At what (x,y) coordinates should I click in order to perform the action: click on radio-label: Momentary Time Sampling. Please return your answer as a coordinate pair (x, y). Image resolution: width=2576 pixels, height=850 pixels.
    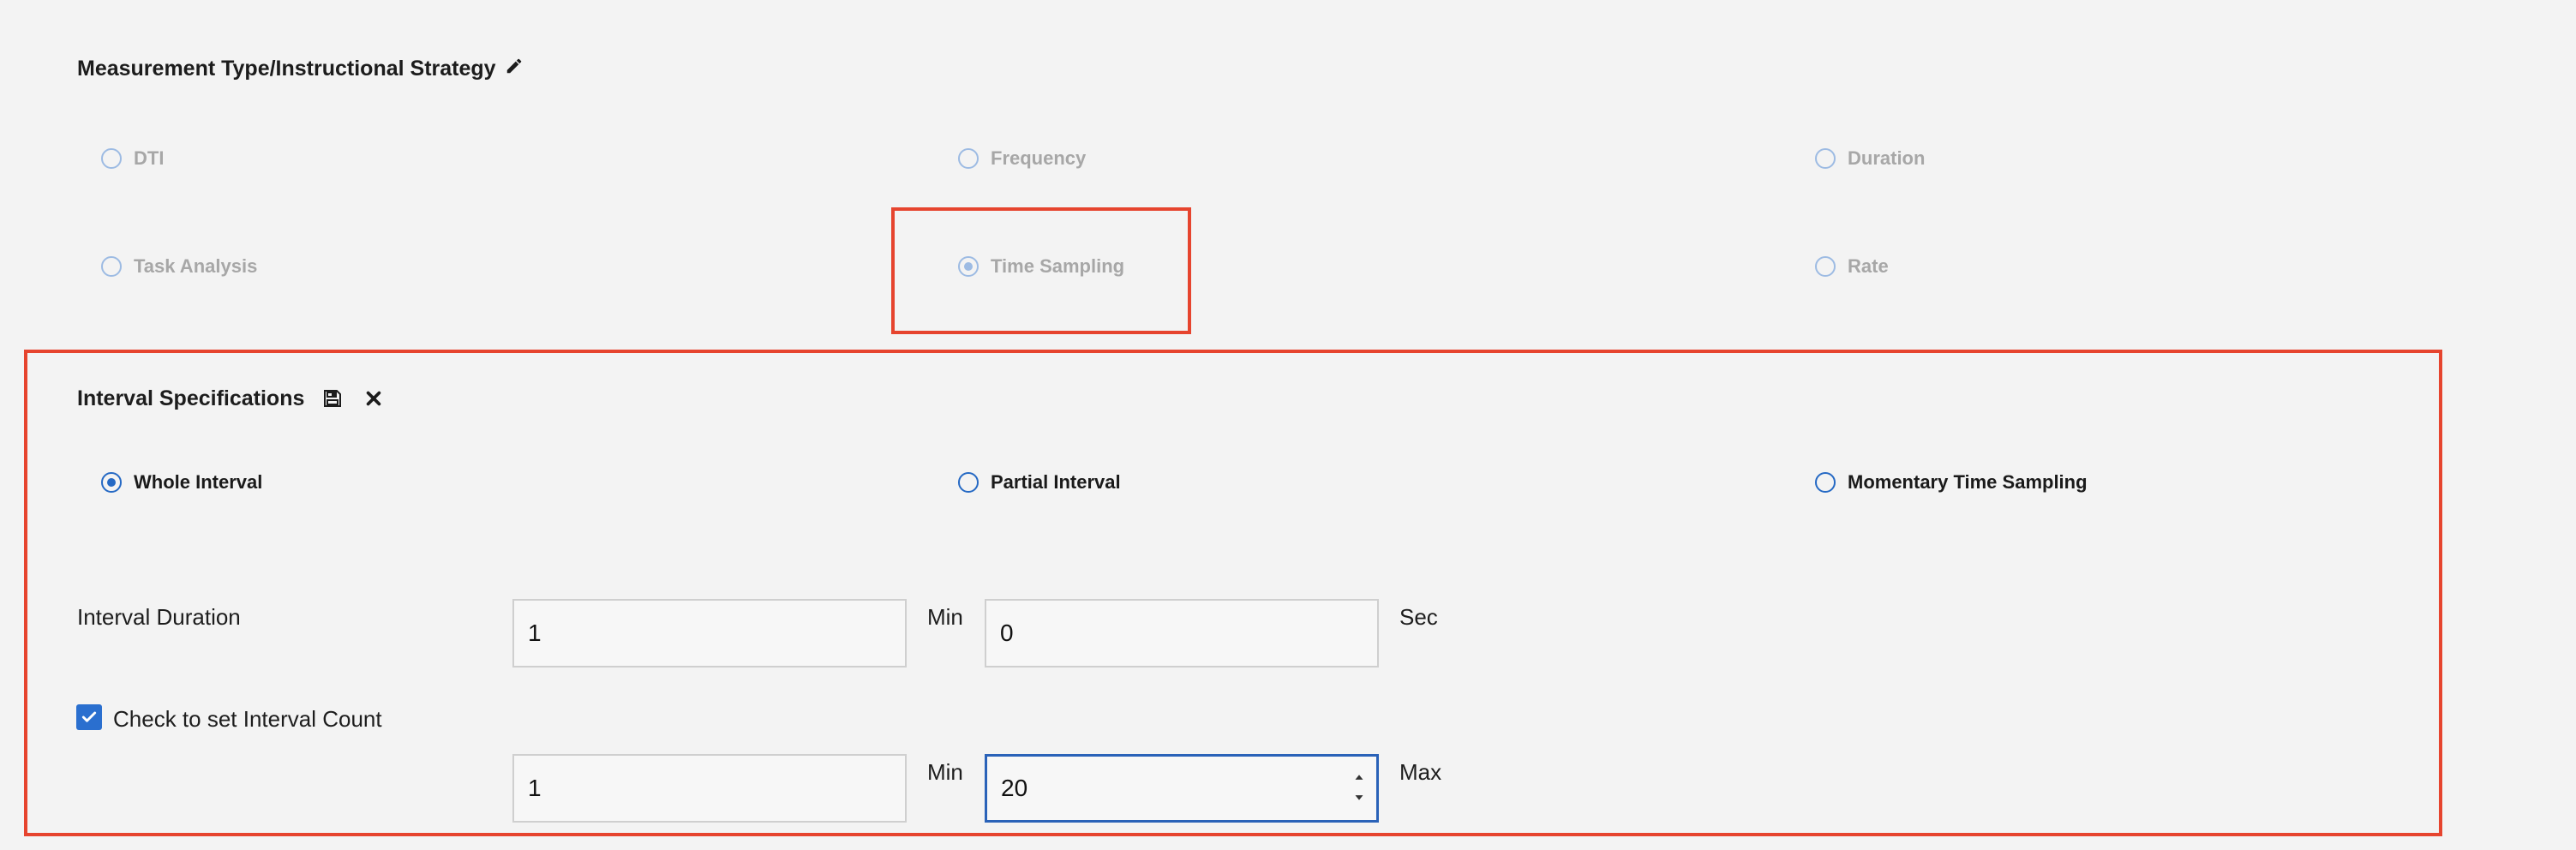
    Looking at the image, I should click on (1968, 482).